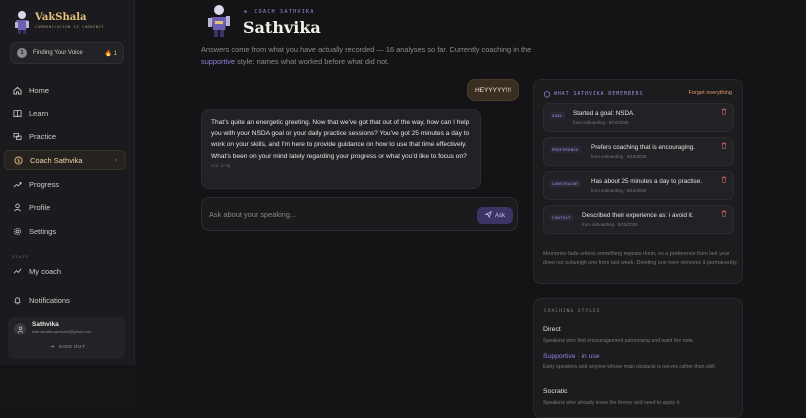 The width and height of the screenshot is (806, 418). Describe the element at coordinates (599, 94) in the screenshot. I see `memory-title-label: WHAT SATHVIKA REMEMBERS` at that location.